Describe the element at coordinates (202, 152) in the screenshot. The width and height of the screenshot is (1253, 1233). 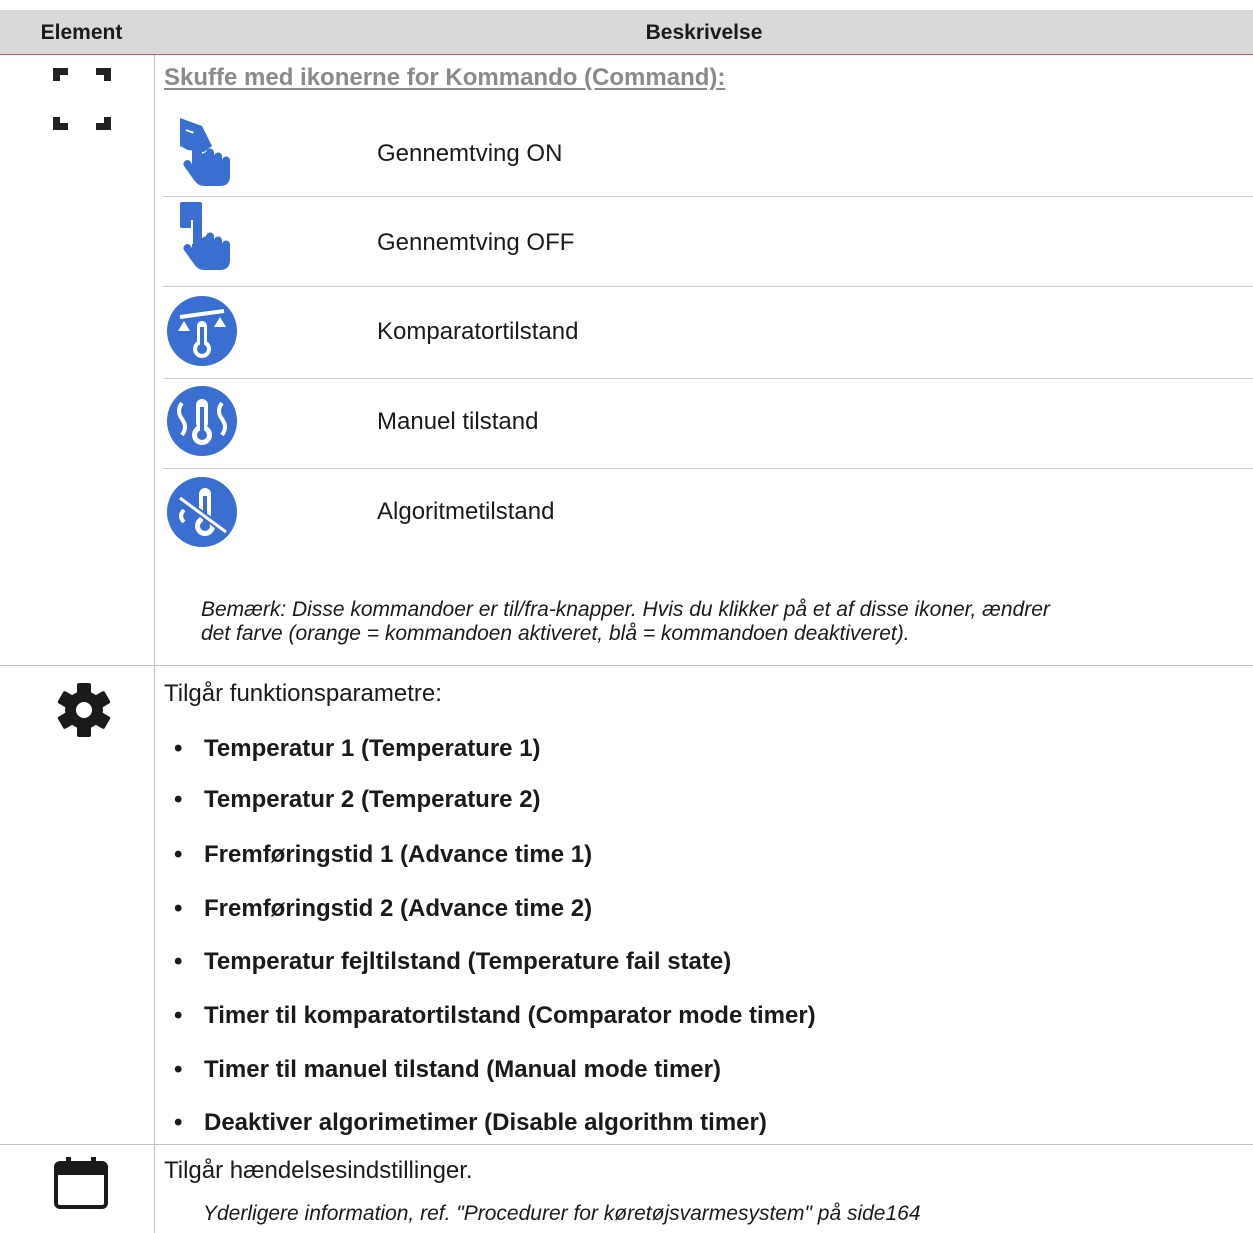
I see `force-on-hand-icon` at that location.